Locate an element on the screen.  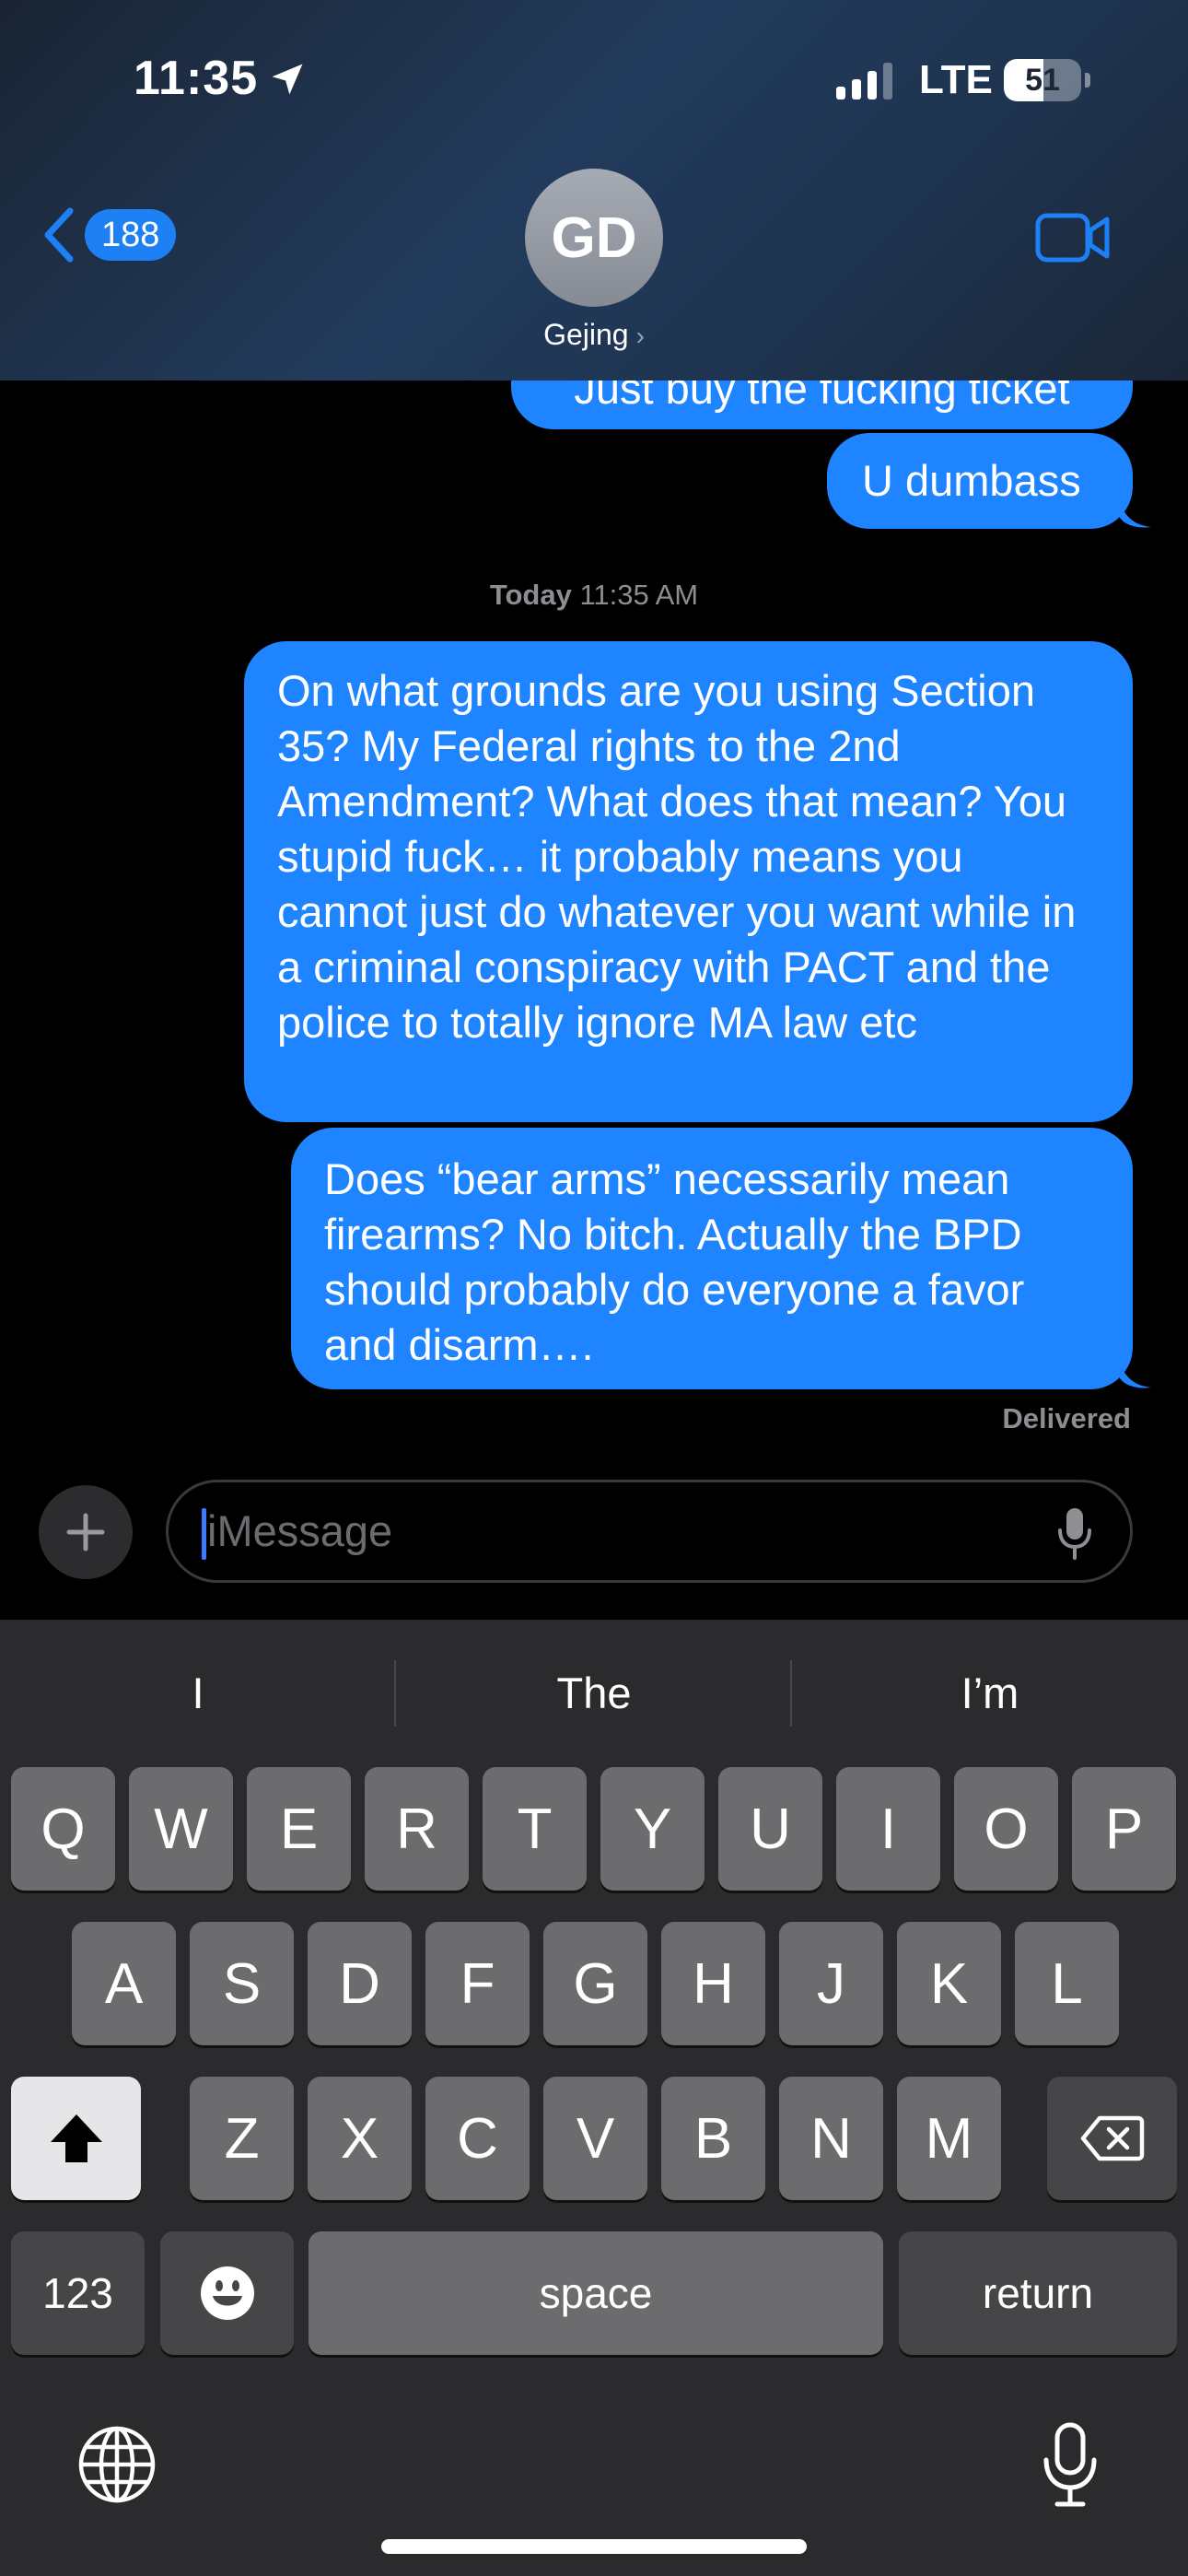
location-arrow-icon is located at coordinates (287, 79).